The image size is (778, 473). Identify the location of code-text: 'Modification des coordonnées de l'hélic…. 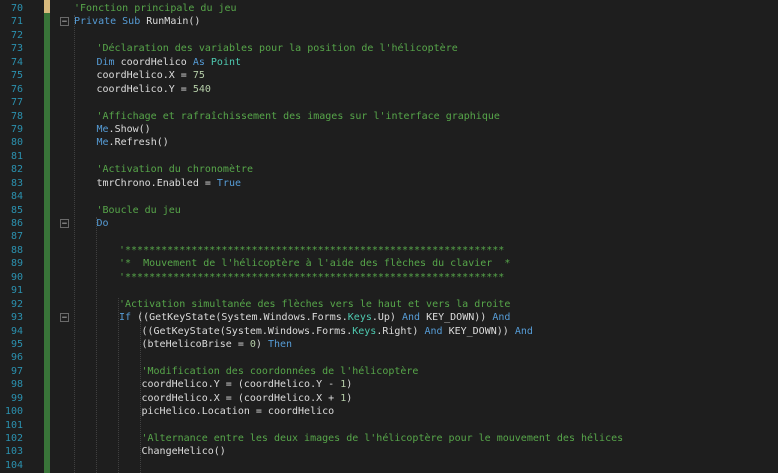
(280, 371).